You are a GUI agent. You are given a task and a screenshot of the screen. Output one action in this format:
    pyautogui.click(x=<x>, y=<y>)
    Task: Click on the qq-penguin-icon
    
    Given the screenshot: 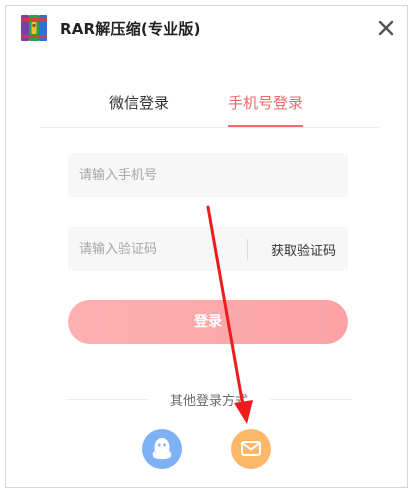 What is the action you would take?
    pyautogui.click(x=162, y=449)
    